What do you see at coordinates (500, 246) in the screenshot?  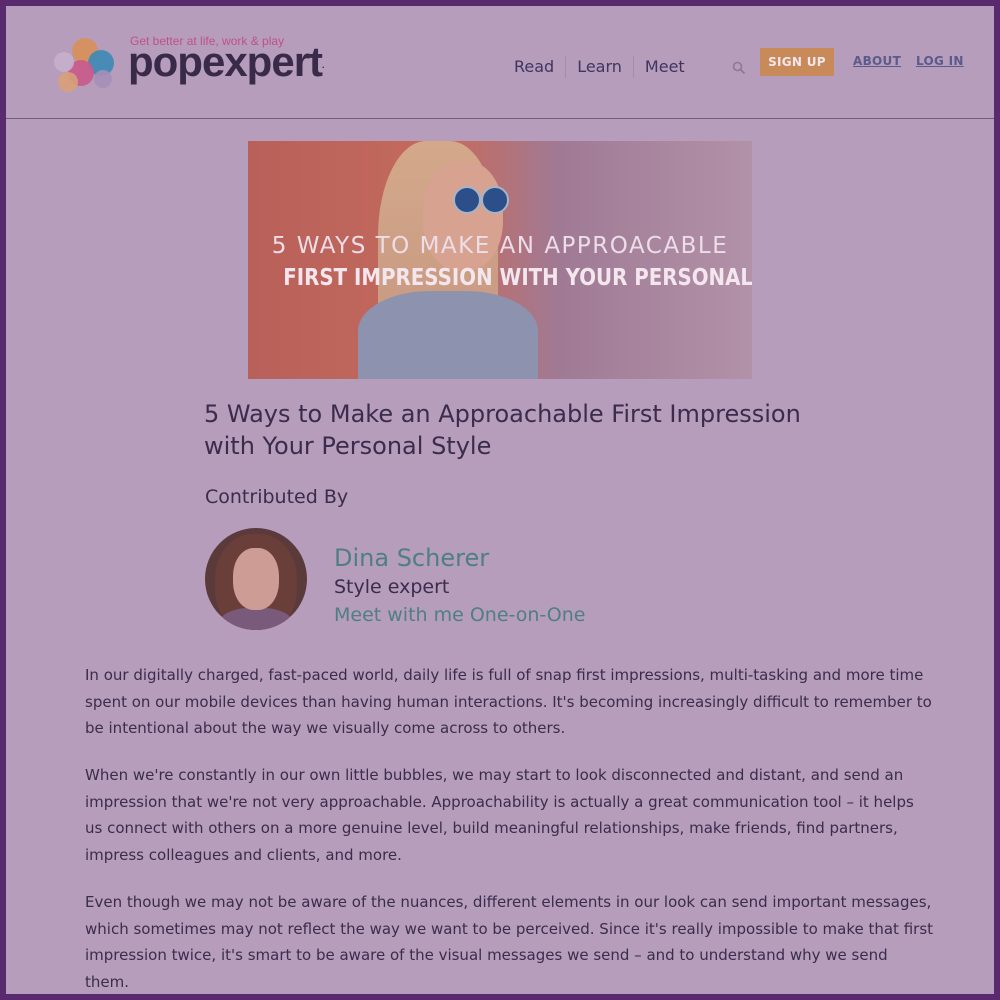 I see `hero-headline-line1: 5 WAYS TO MAKE AN APPROACABLE` at bounding box center [500, 246].